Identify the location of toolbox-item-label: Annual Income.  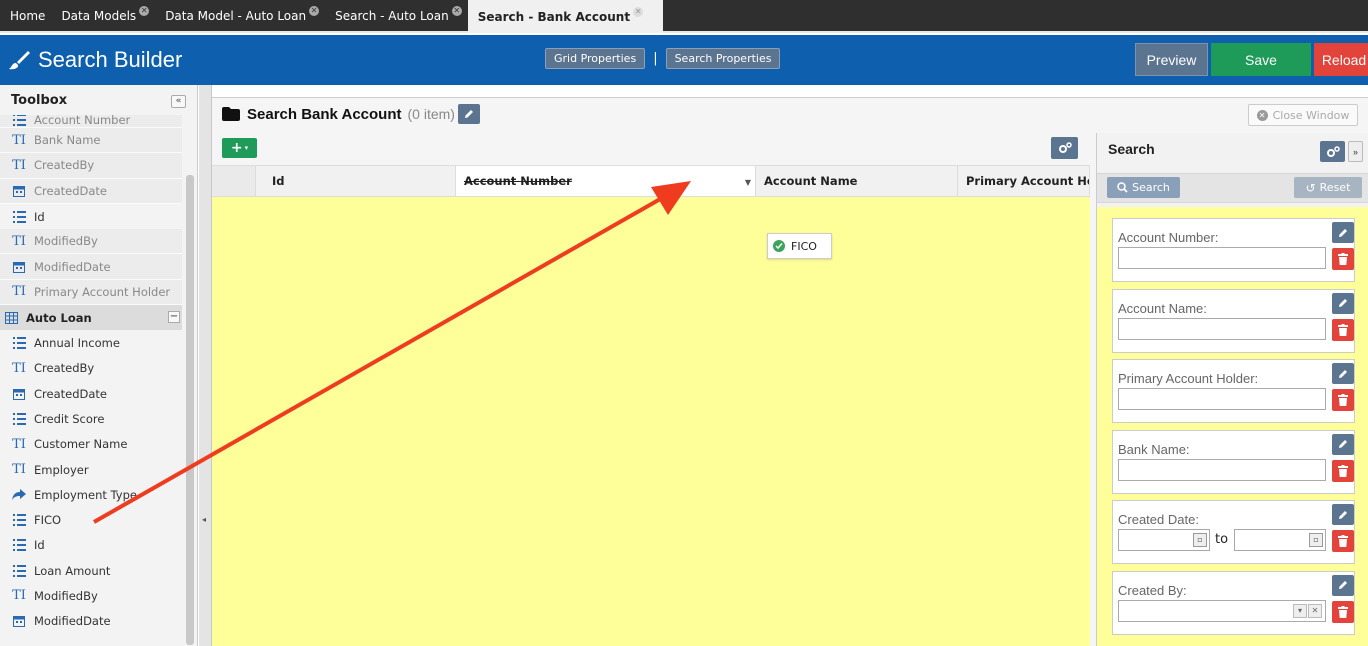
(77, 343).